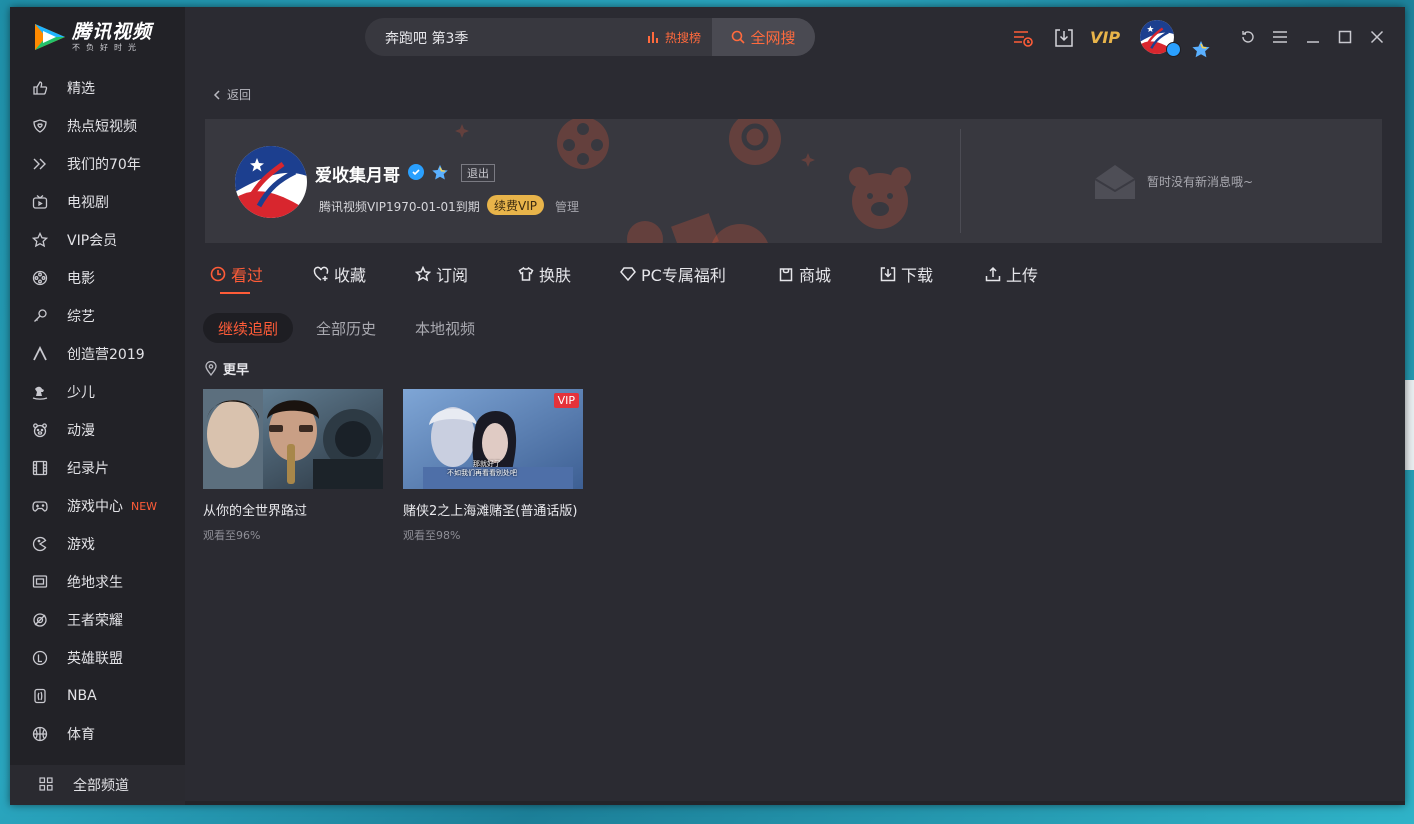 The height and width of the screenshot is (824, 1414). I want to click on sidebar-item-label: 英雄联盟, so click(95, 659).